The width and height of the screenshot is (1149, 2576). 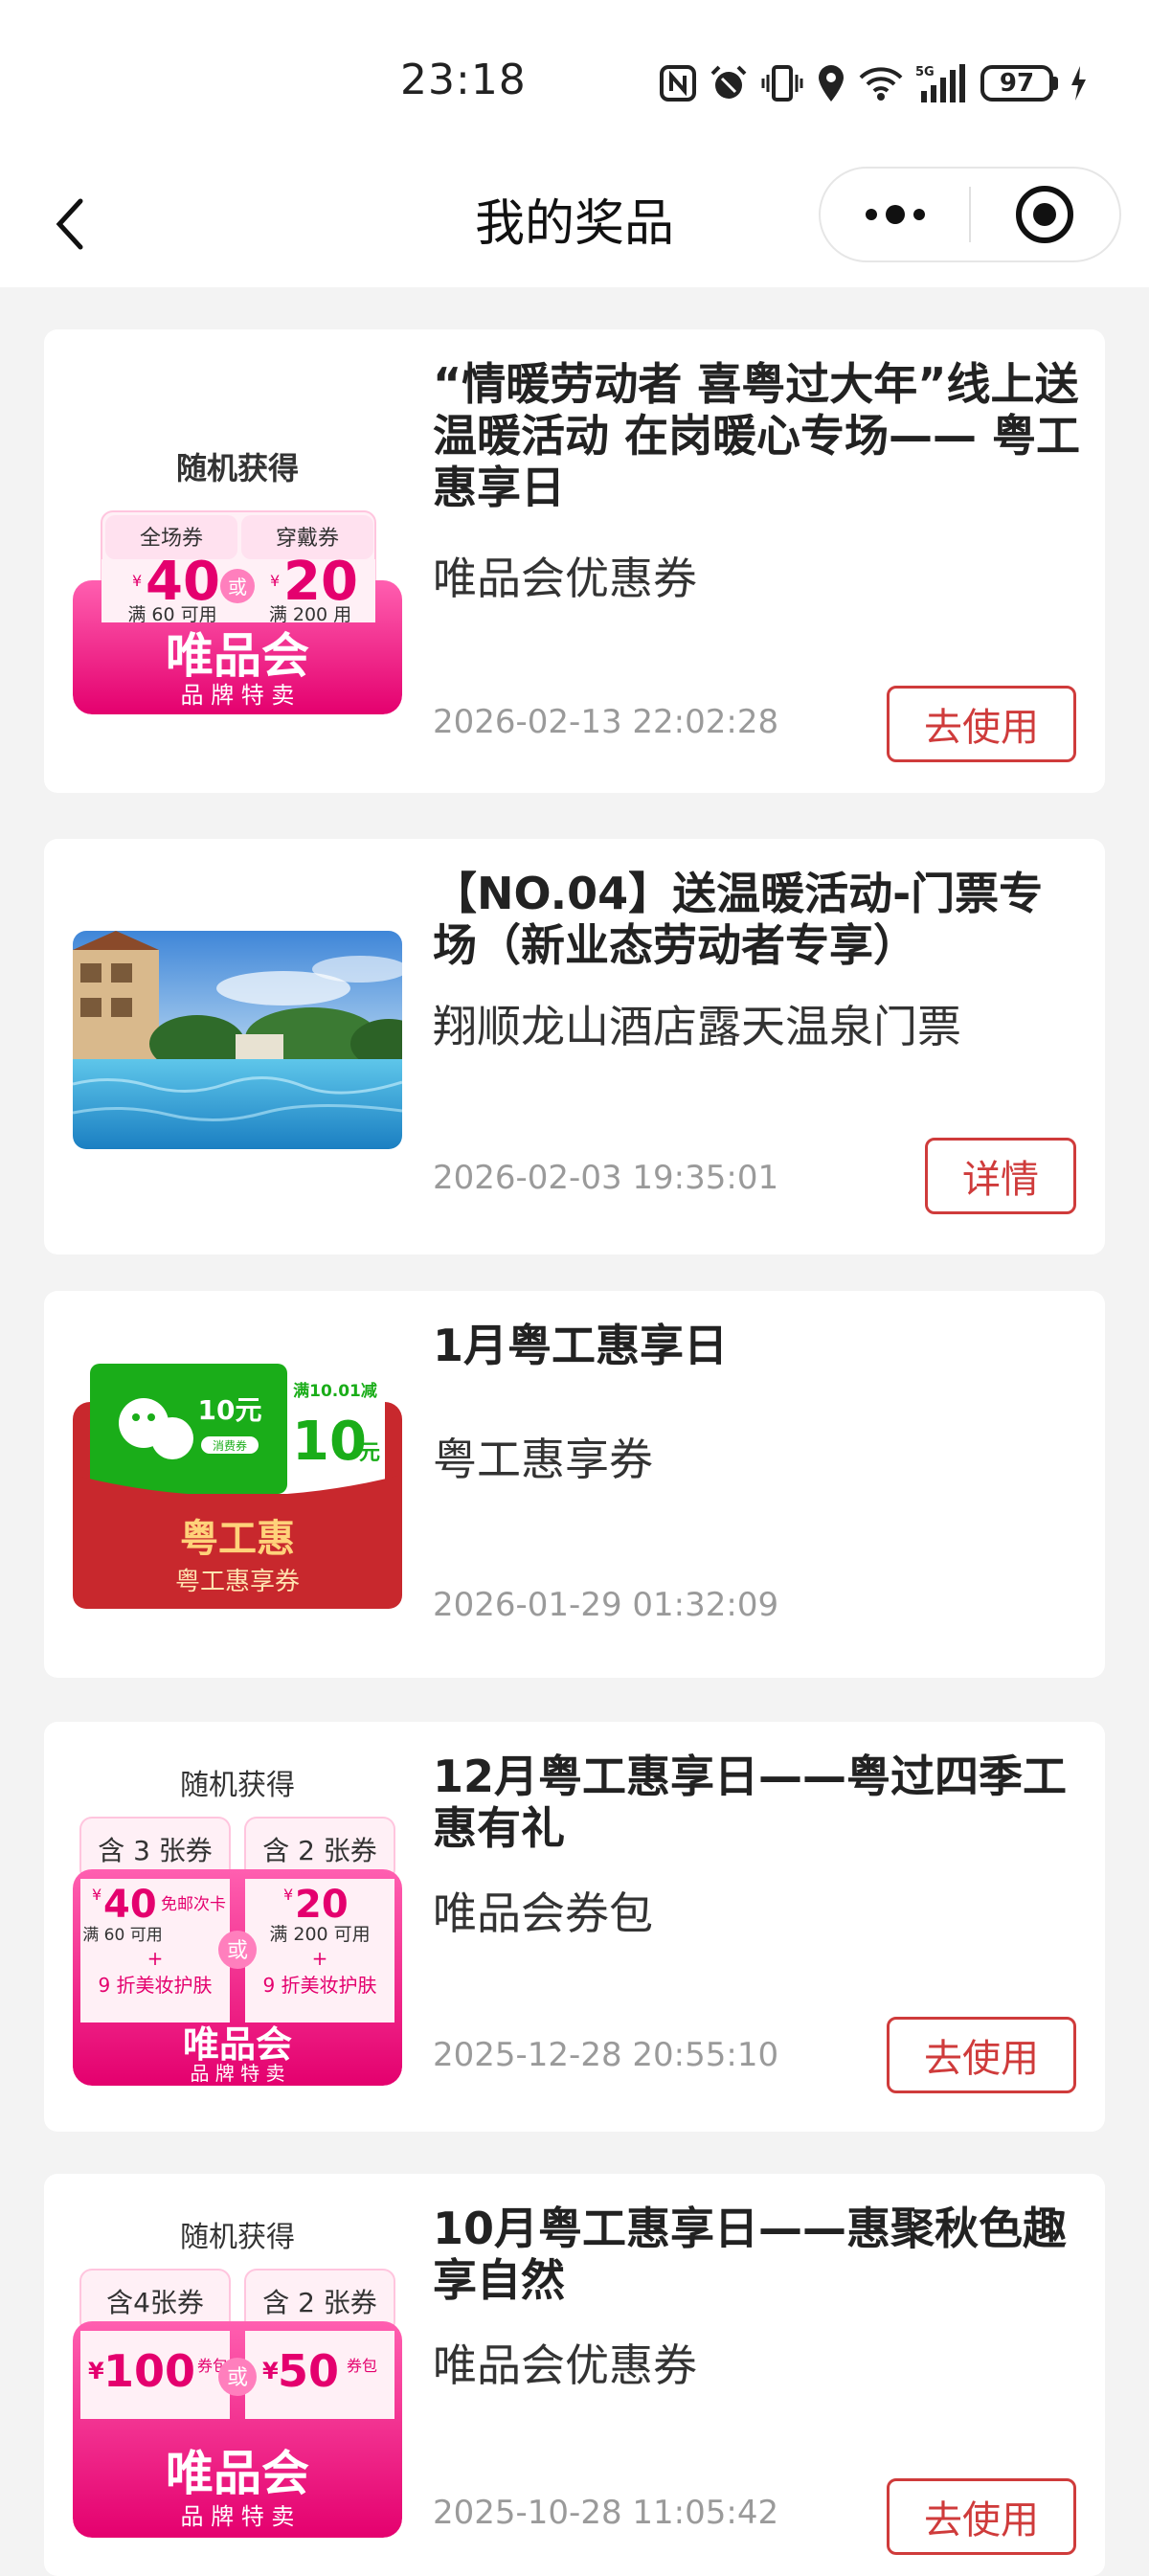 What do you see at coordinates (1078, 83) in the screenshot?
I see `charging-icon` at bounding box center [1078, 83].